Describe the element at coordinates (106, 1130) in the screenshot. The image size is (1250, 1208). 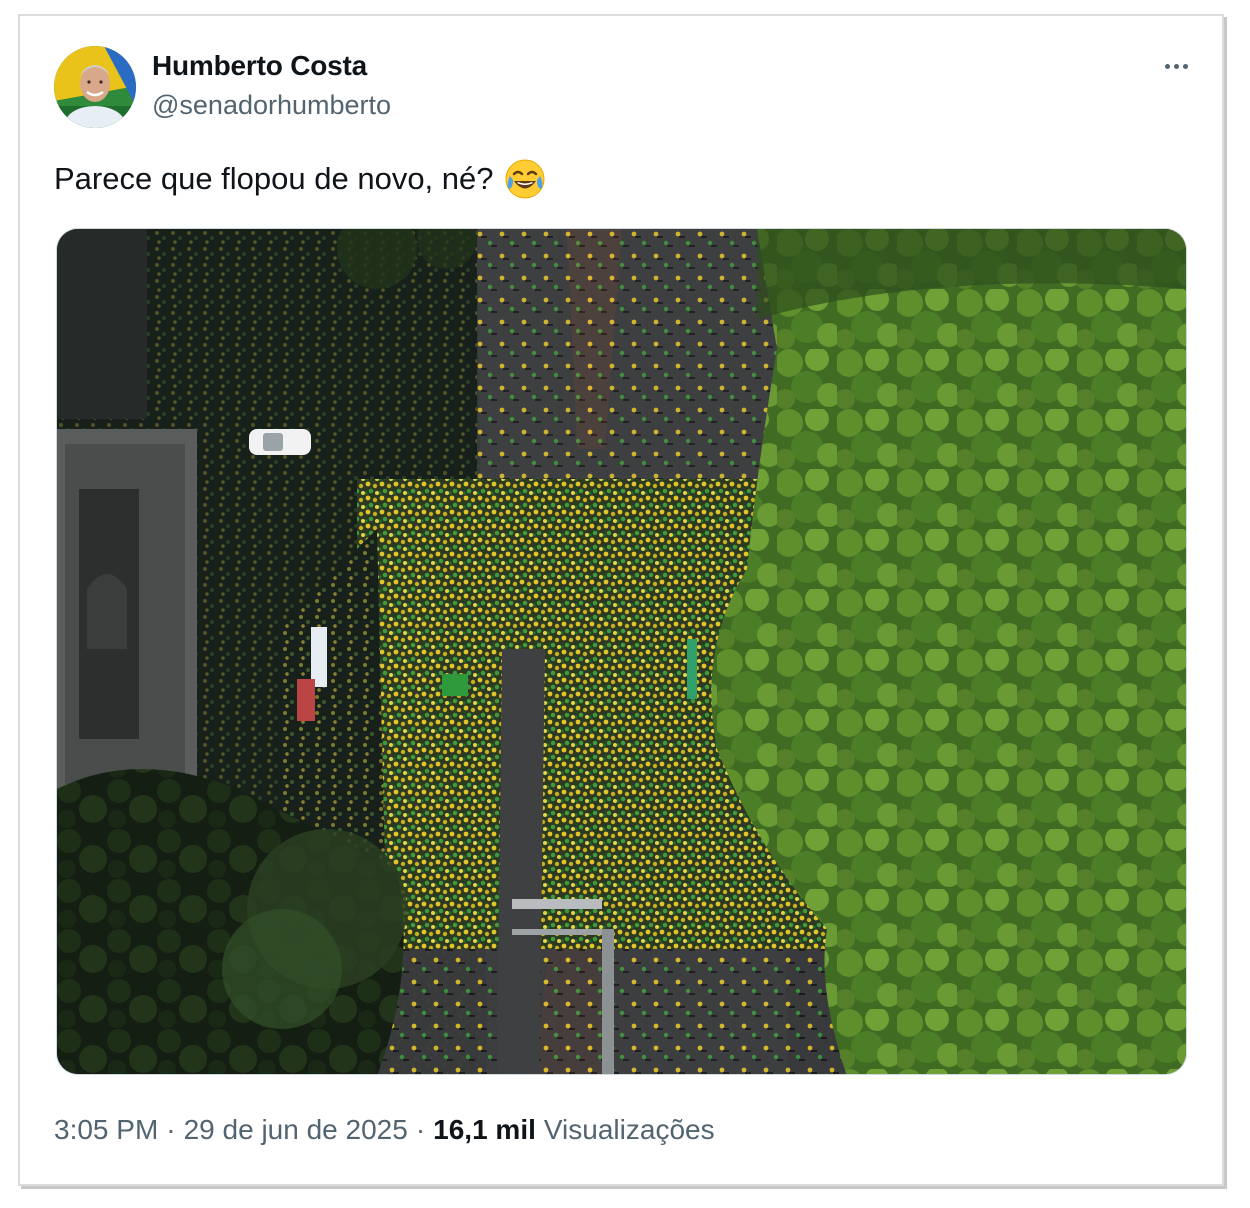
I see `tweet-time: 3:05 PM` at that location.